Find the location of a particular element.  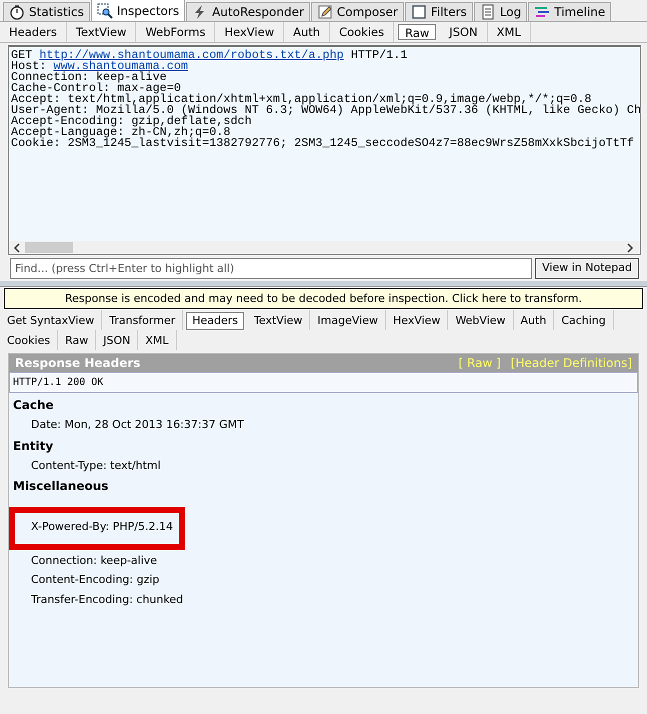

square-icon is located at coordinates (418, 12).